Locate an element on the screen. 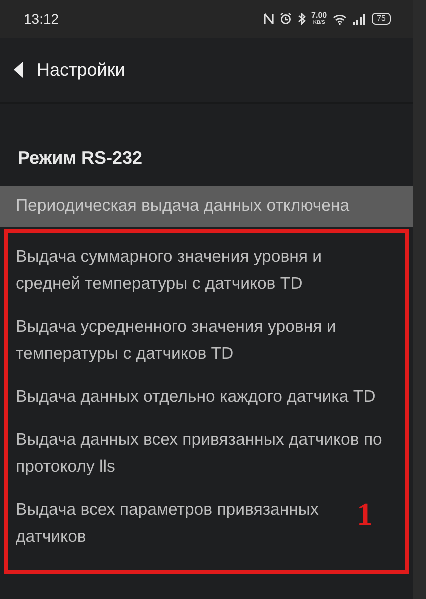  section-title: Режим RS-232 is located at coordinates (80, 158).